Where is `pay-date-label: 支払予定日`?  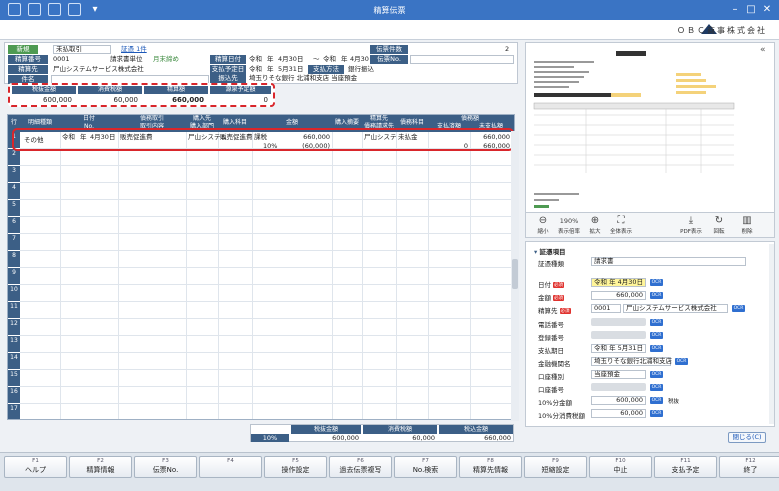
pay-date-label: 支払予定日 is located at coordinates (228, 69).